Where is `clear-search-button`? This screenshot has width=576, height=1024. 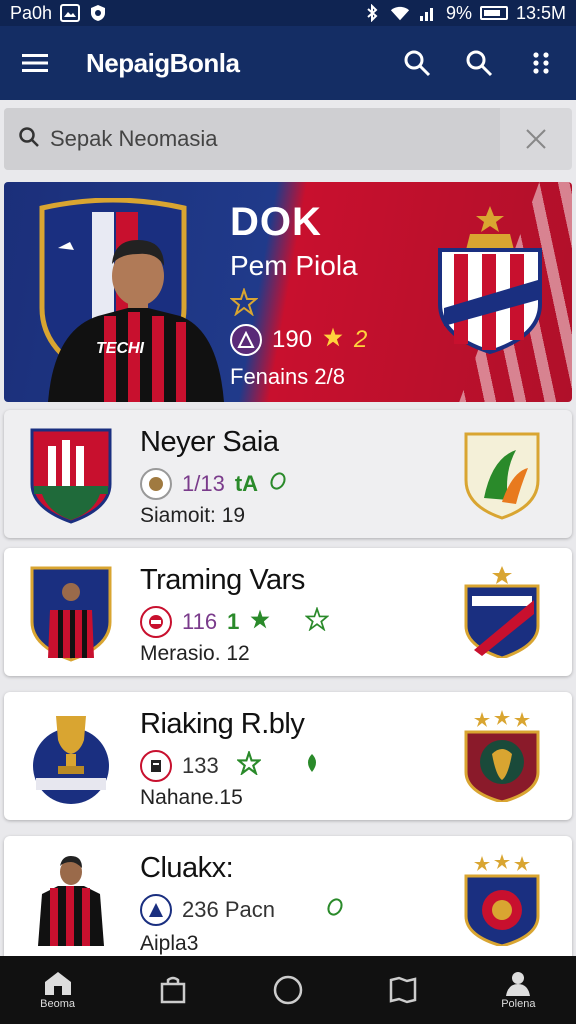 clear-search-button is located at coordinates (536, 139).